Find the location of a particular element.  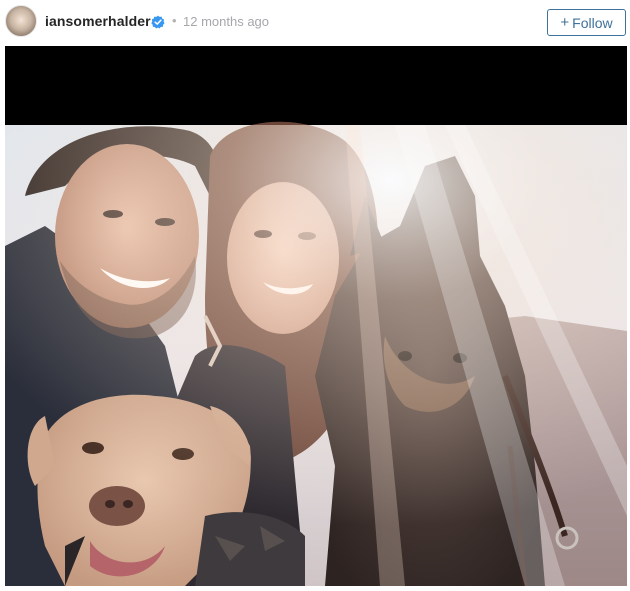

plus-icon: + is located at coordinates (565, 22).